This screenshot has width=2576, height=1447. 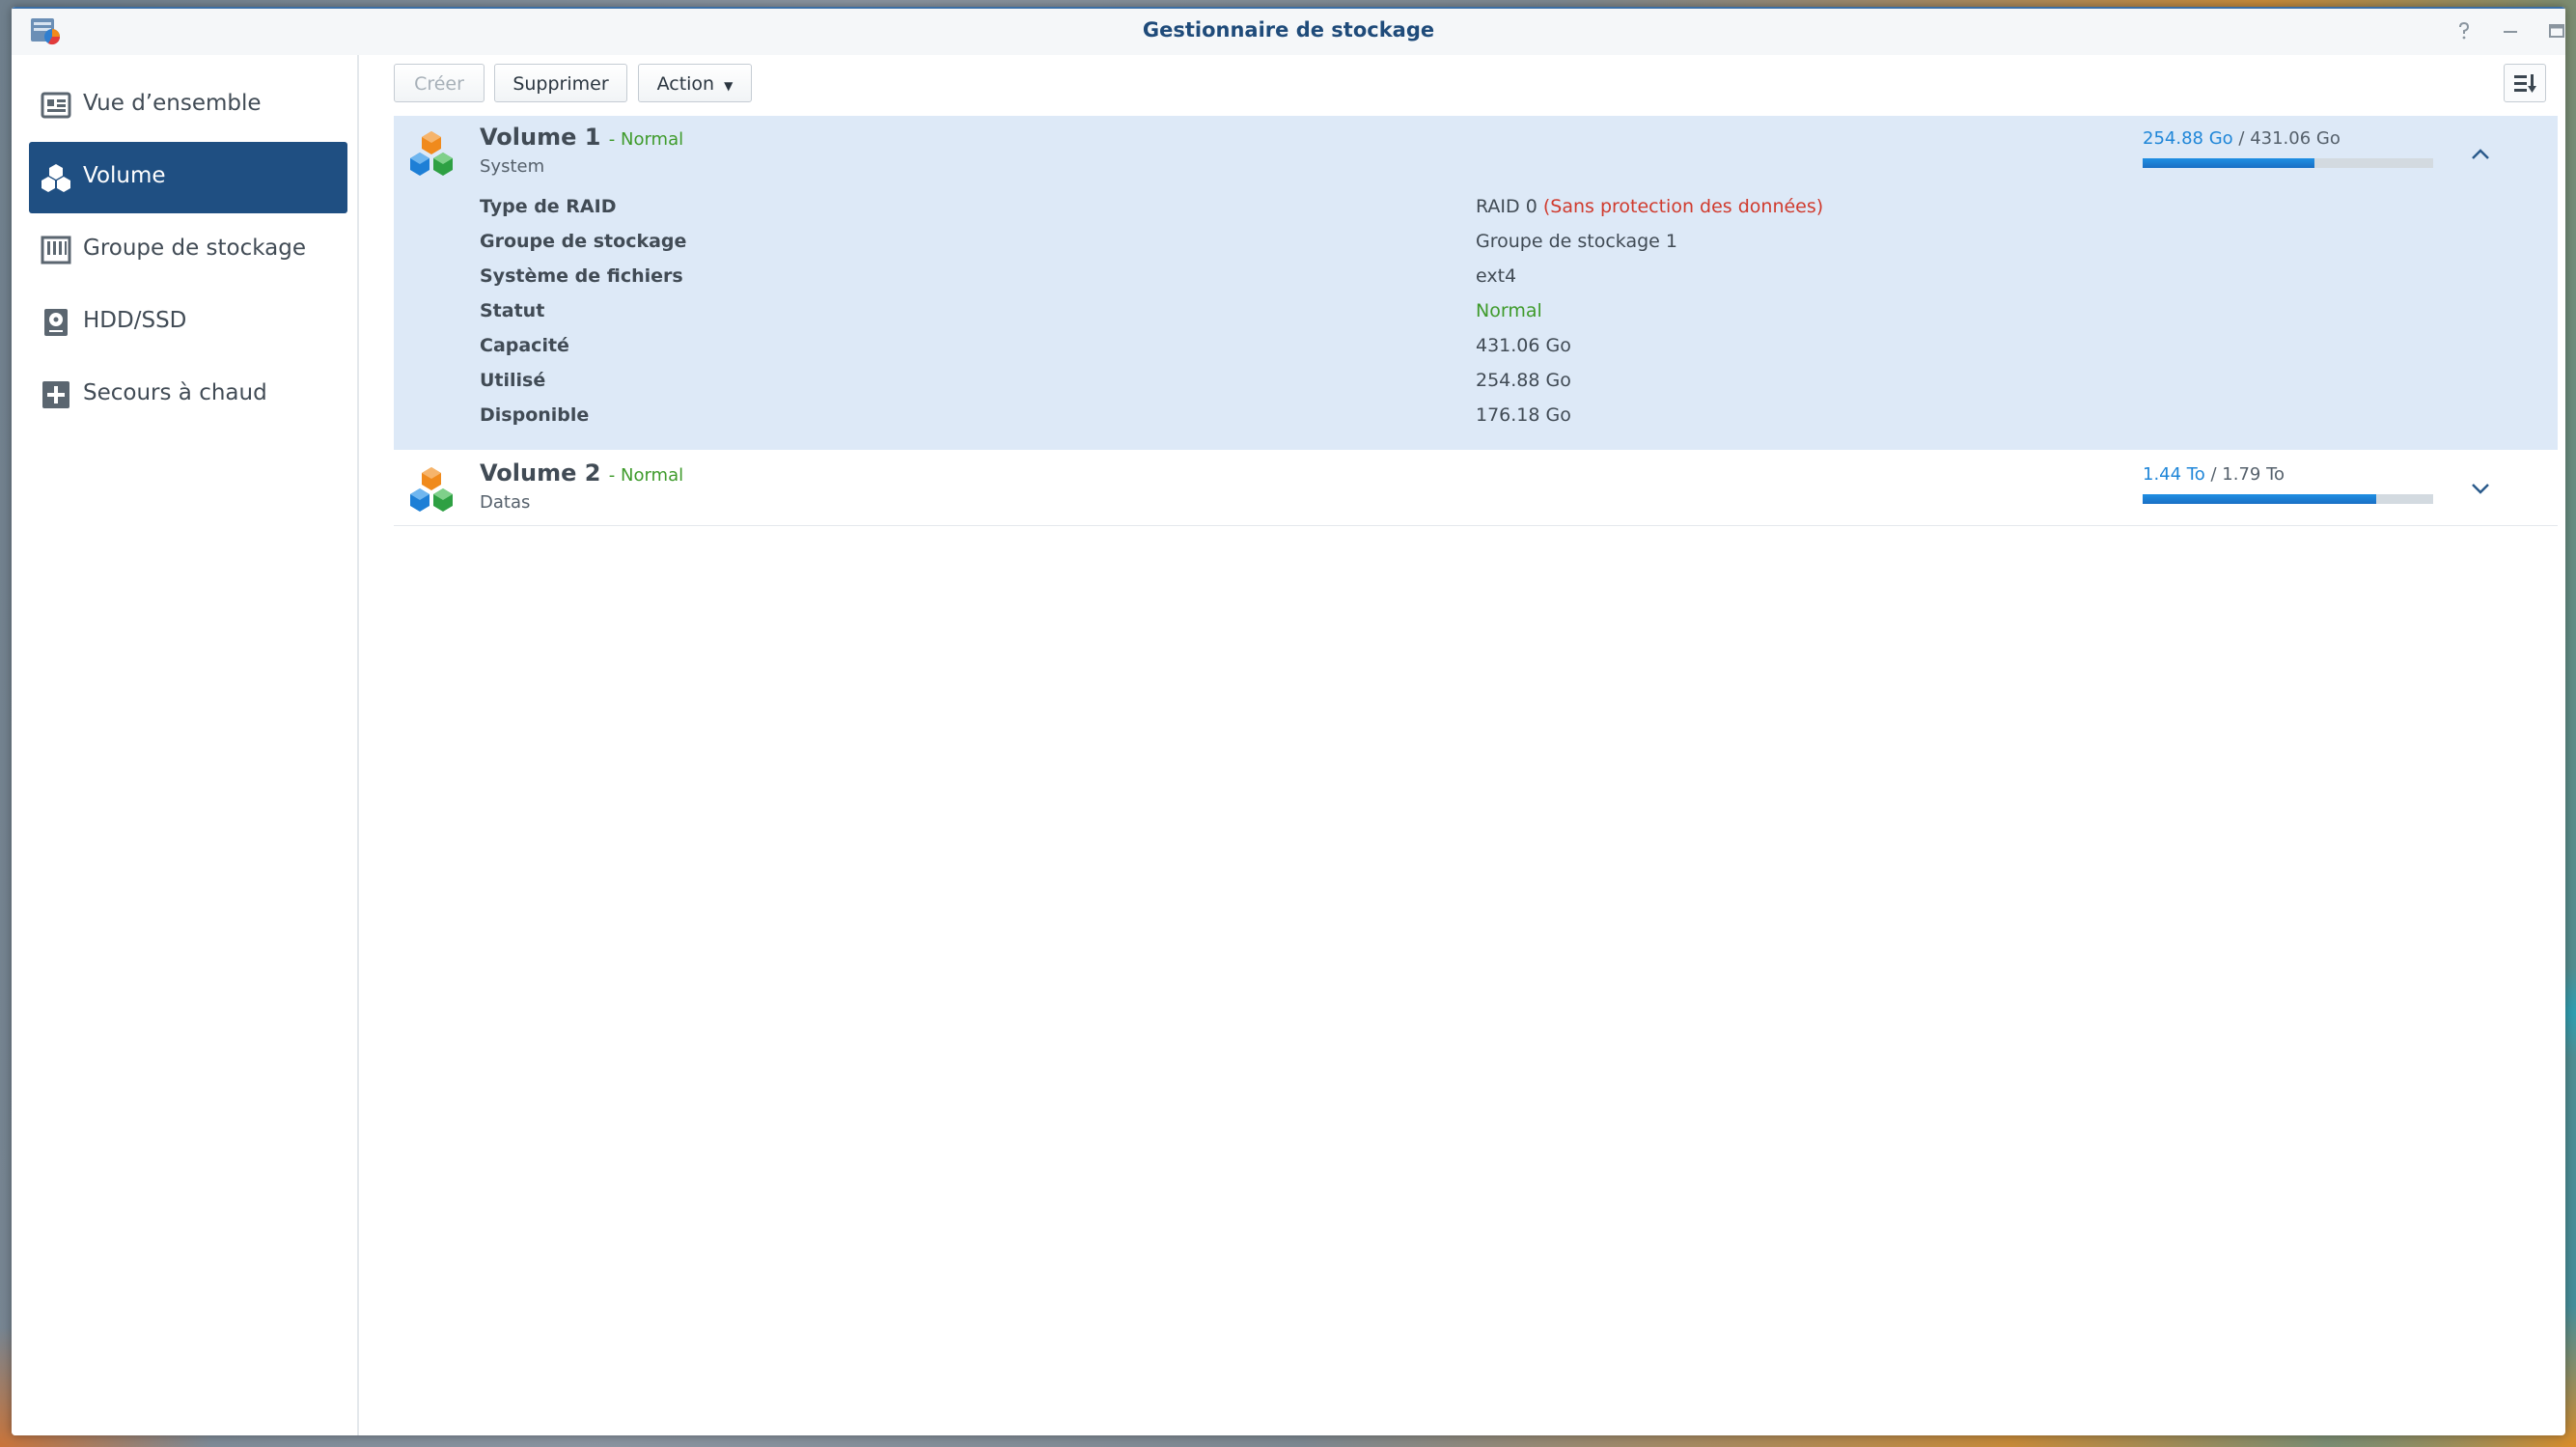 I want to click on sidebar-item-label: Volume, so click(x=124, y=175).